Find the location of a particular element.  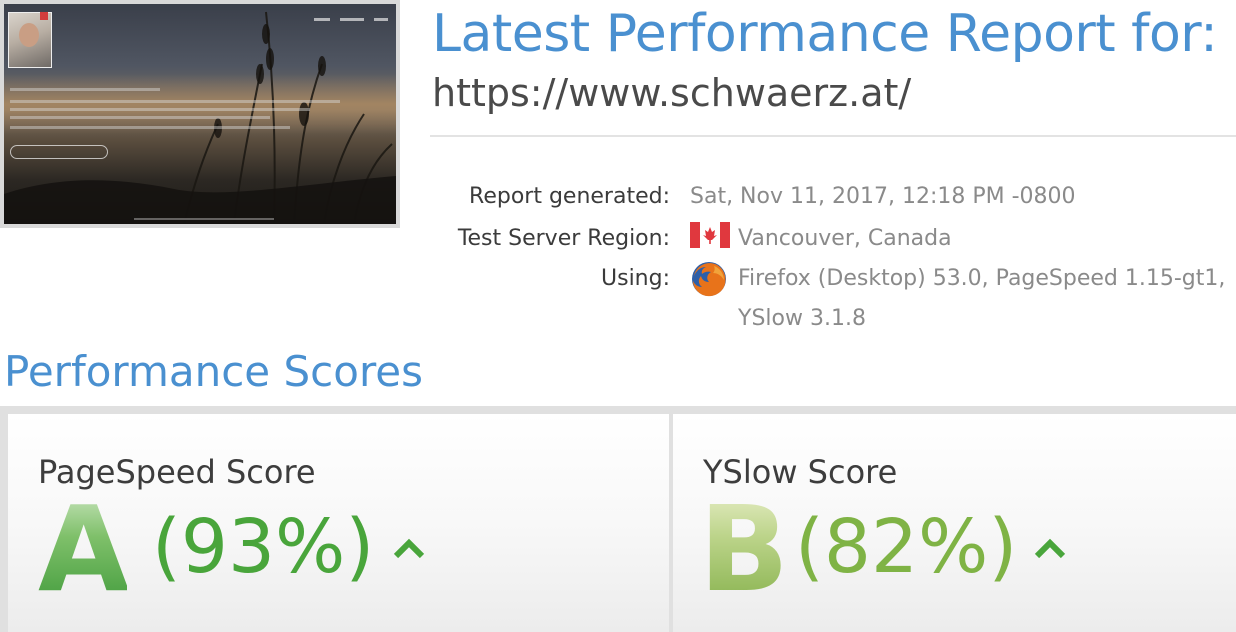

pagespeed-percent: (93%) is located at coordinates (263, 547).